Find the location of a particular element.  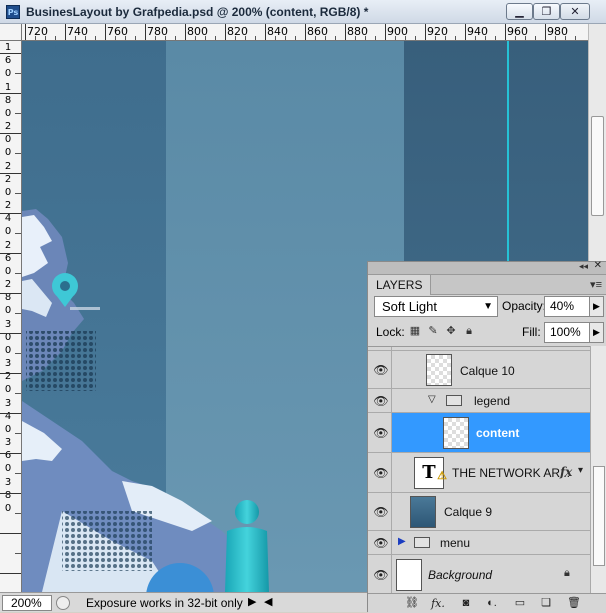

lock-transparent-icon: ▦ is located at coordinates (415, 331).